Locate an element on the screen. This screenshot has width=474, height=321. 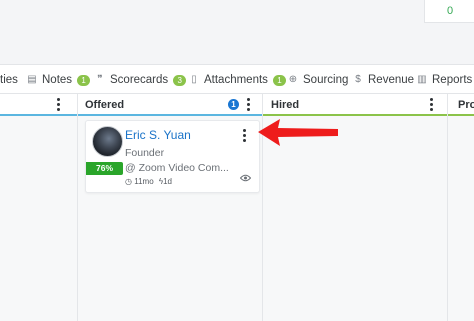
scorecards-icon: ❞ is located at coordinates (100, 79).